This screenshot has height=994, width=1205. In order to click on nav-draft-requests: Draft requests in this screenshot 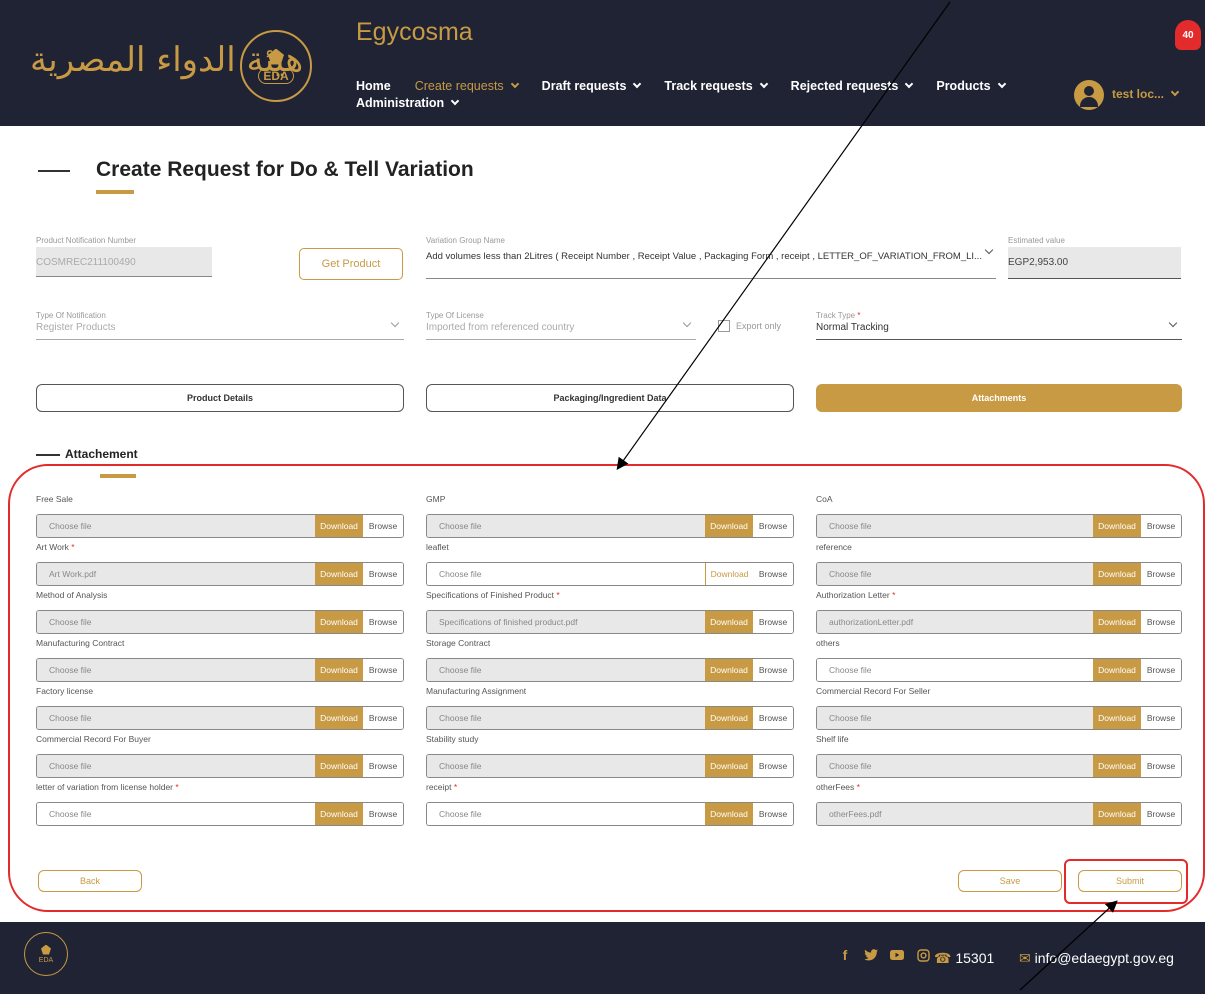, I will do `click(592, 86)`.